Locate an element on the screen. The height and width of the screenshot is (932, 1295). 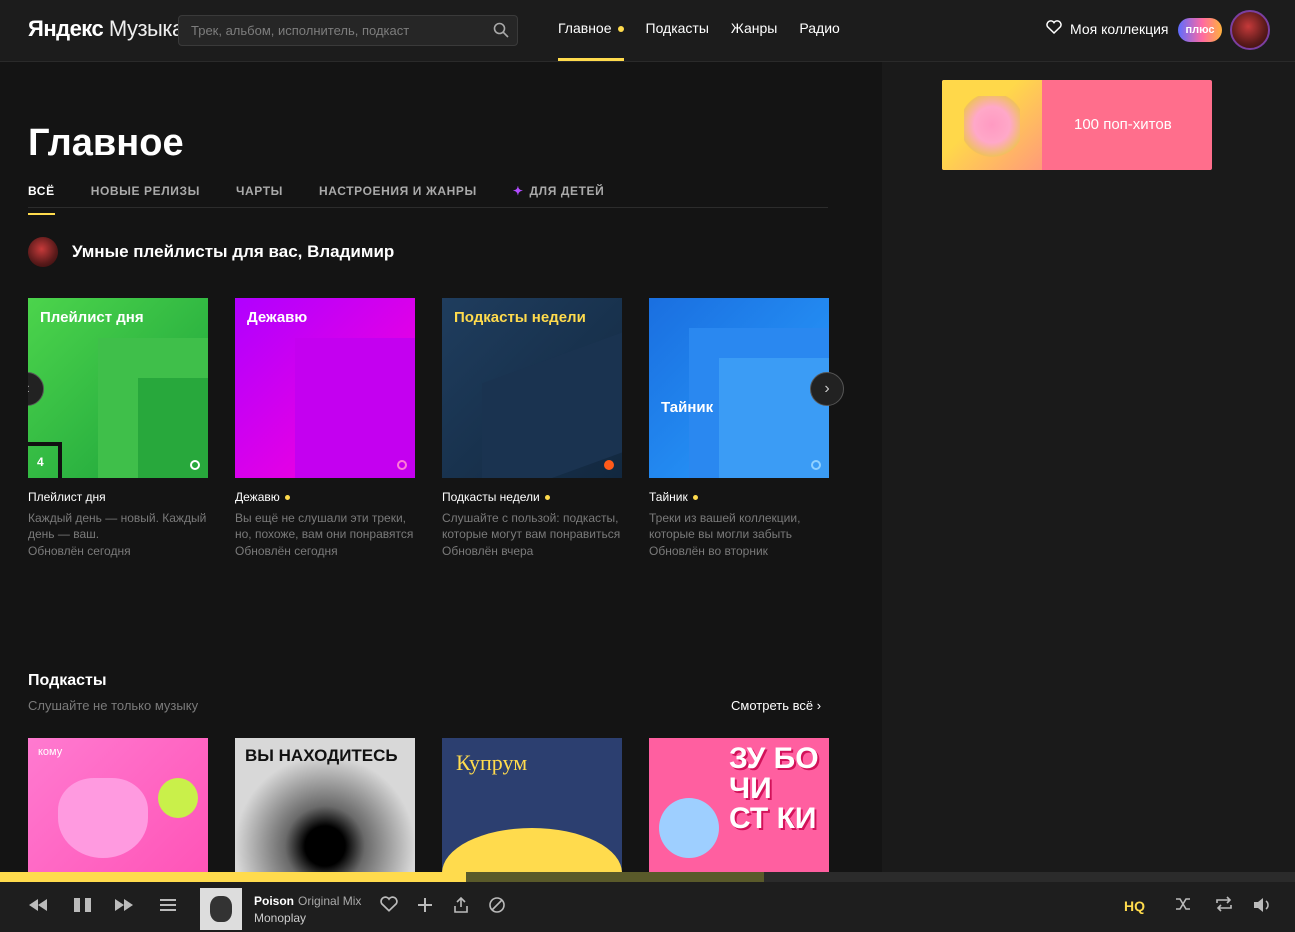
ball-shape is located at coordinates (178, 798).